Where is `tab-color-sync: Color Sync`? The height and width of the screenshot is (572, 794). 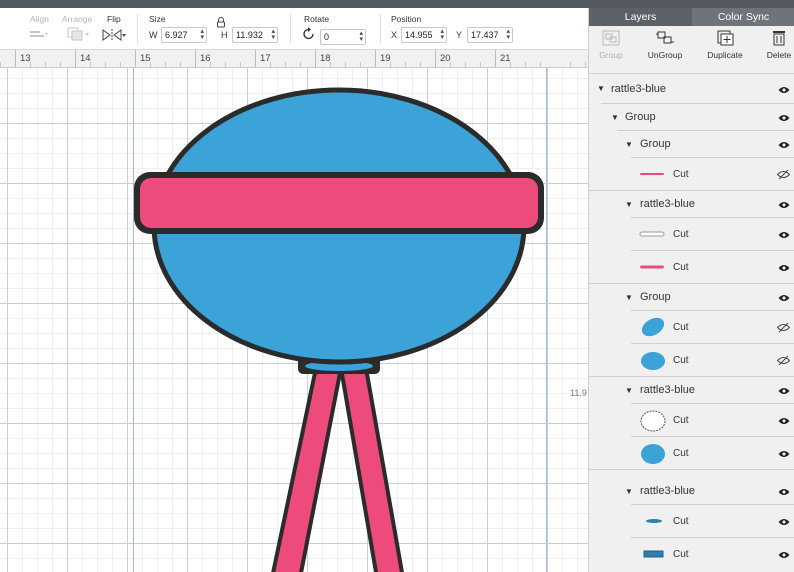
tab-color-sync: Color Sync is located at coordinates (743, 17).